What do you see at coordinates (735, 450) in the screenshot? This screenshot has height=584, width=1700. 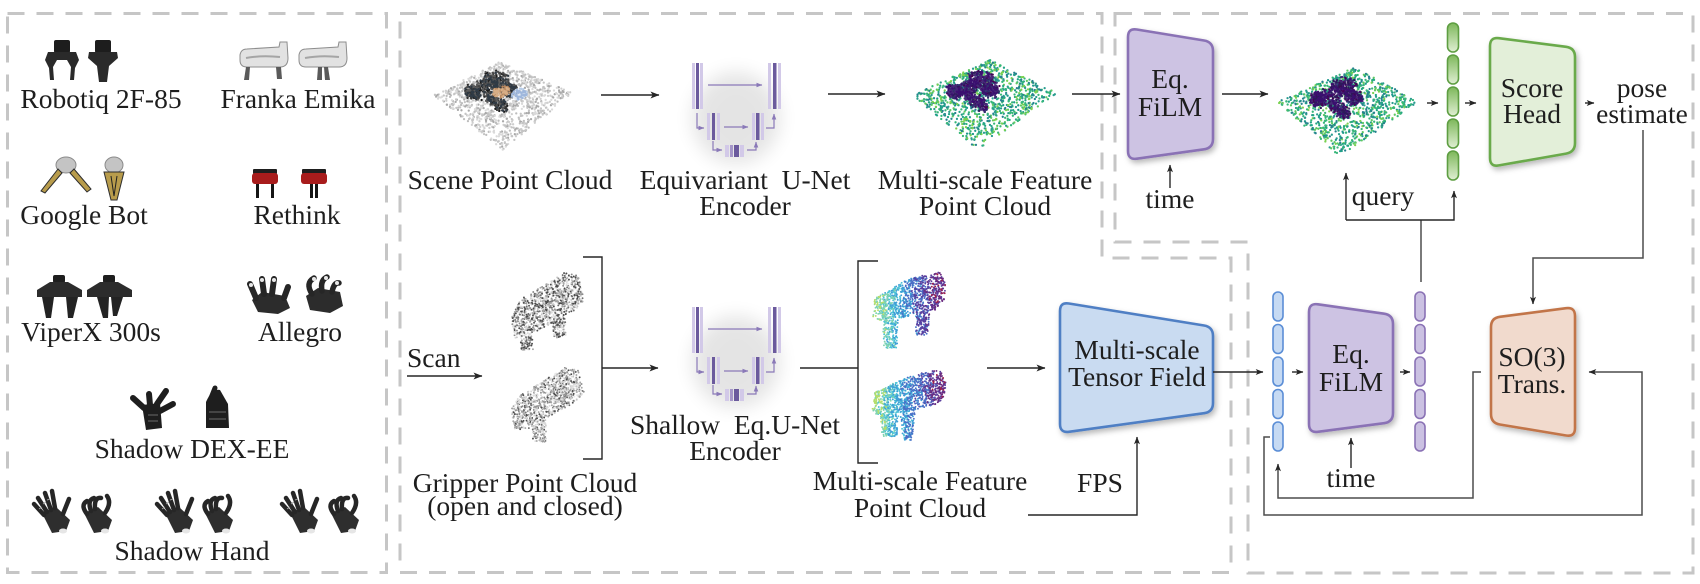 I see `shallow-encoder-label-line2: Encoder` at bounding box center [735, 450].